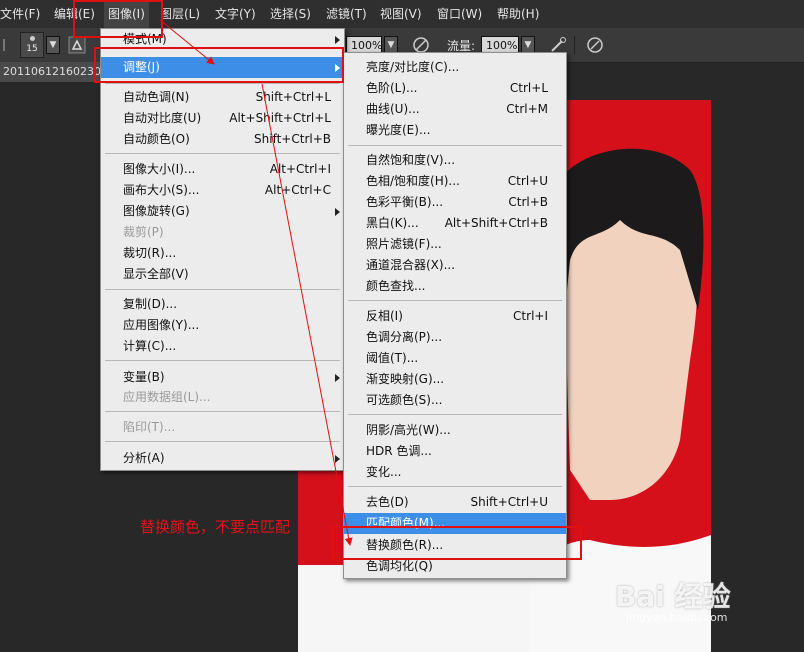 The image size is (804, 652). Describe the element at coordinates (227, 274) in the screenshot. I see `menu-item-reveal-all: 显示全部(V)` at that location.